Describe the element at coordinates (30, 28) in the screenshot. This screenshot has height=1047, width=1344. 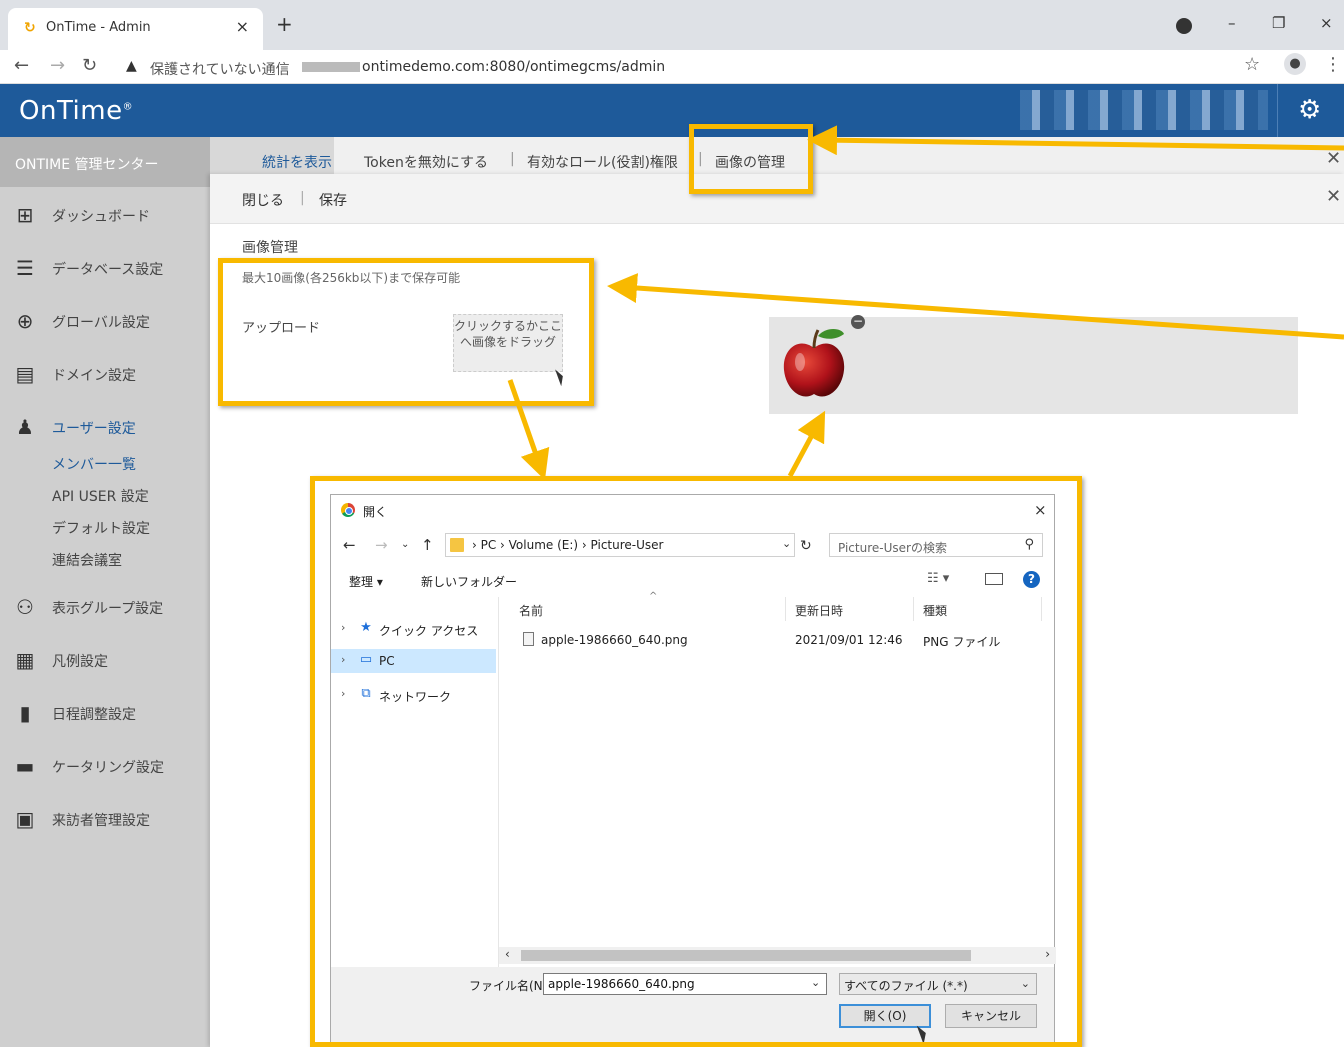
I see `ontime-favicon-icon: ↻` at that location.